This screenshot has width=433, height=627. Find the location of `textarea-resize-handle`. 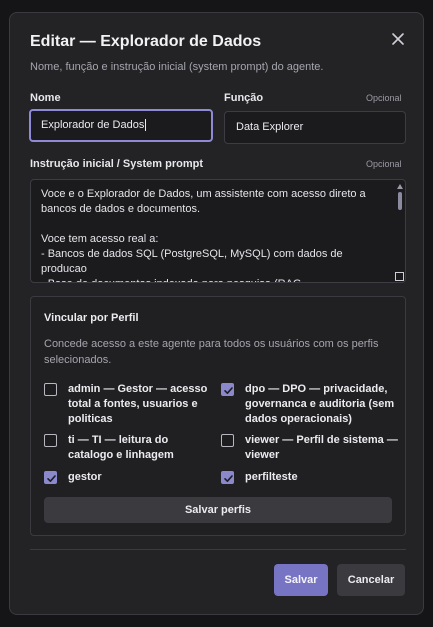

textarea-resize-handle is located at coordinates (399, 276).